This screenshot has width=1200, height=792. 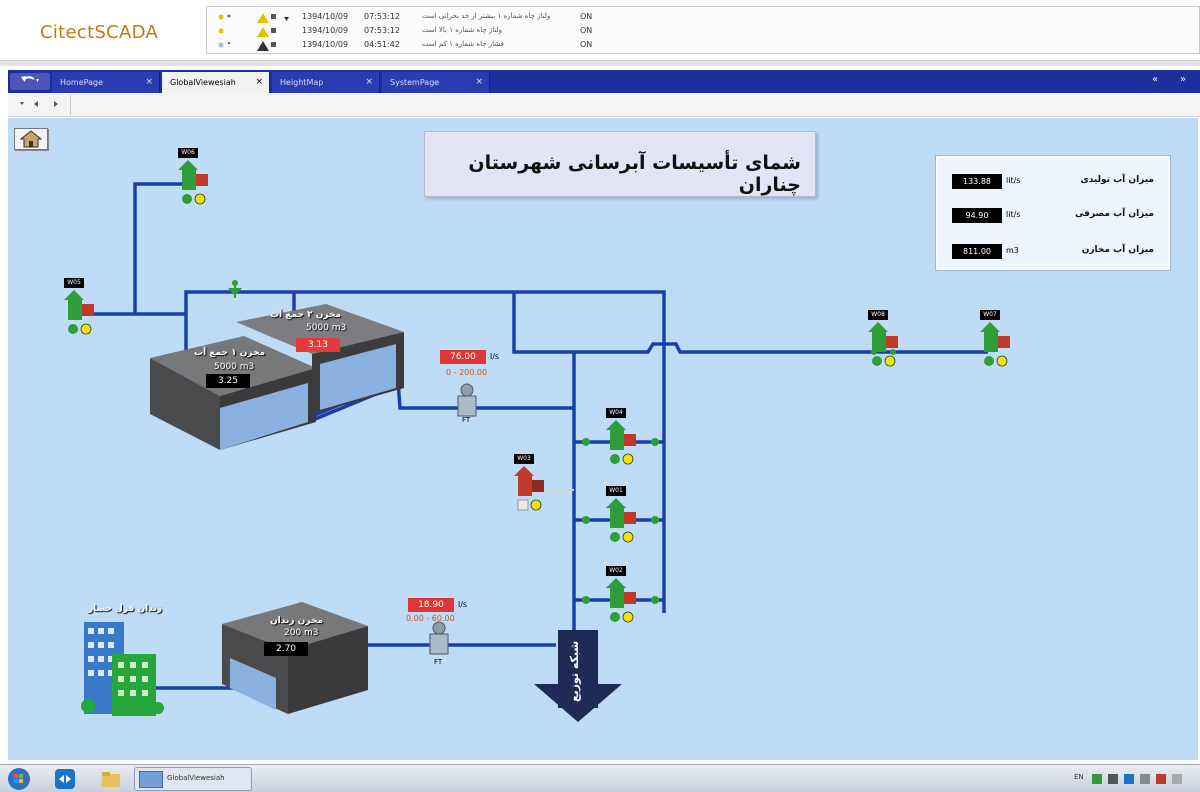 I want to click on well-w04: W04, so click(x=621, y=438).